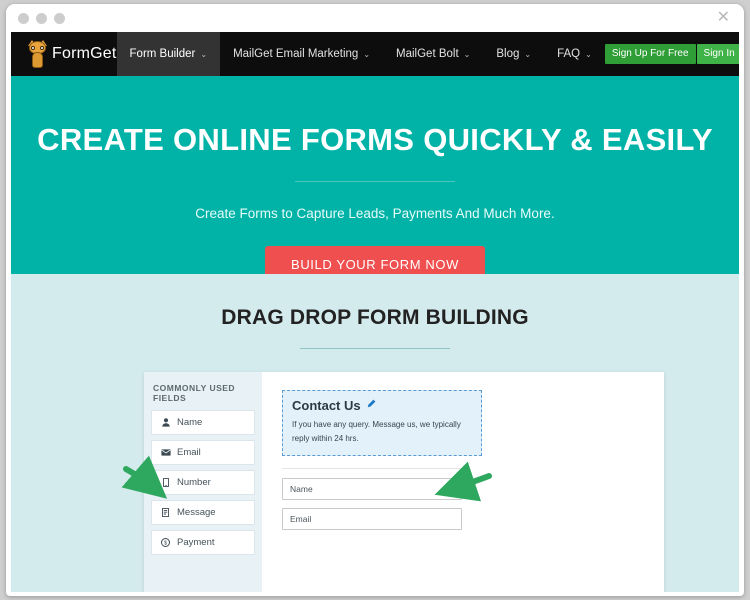 The height and width of the screenshot is (600, 750). I want to click on nav-actions: Sign Up For Free Sign In, so click(671, 54).